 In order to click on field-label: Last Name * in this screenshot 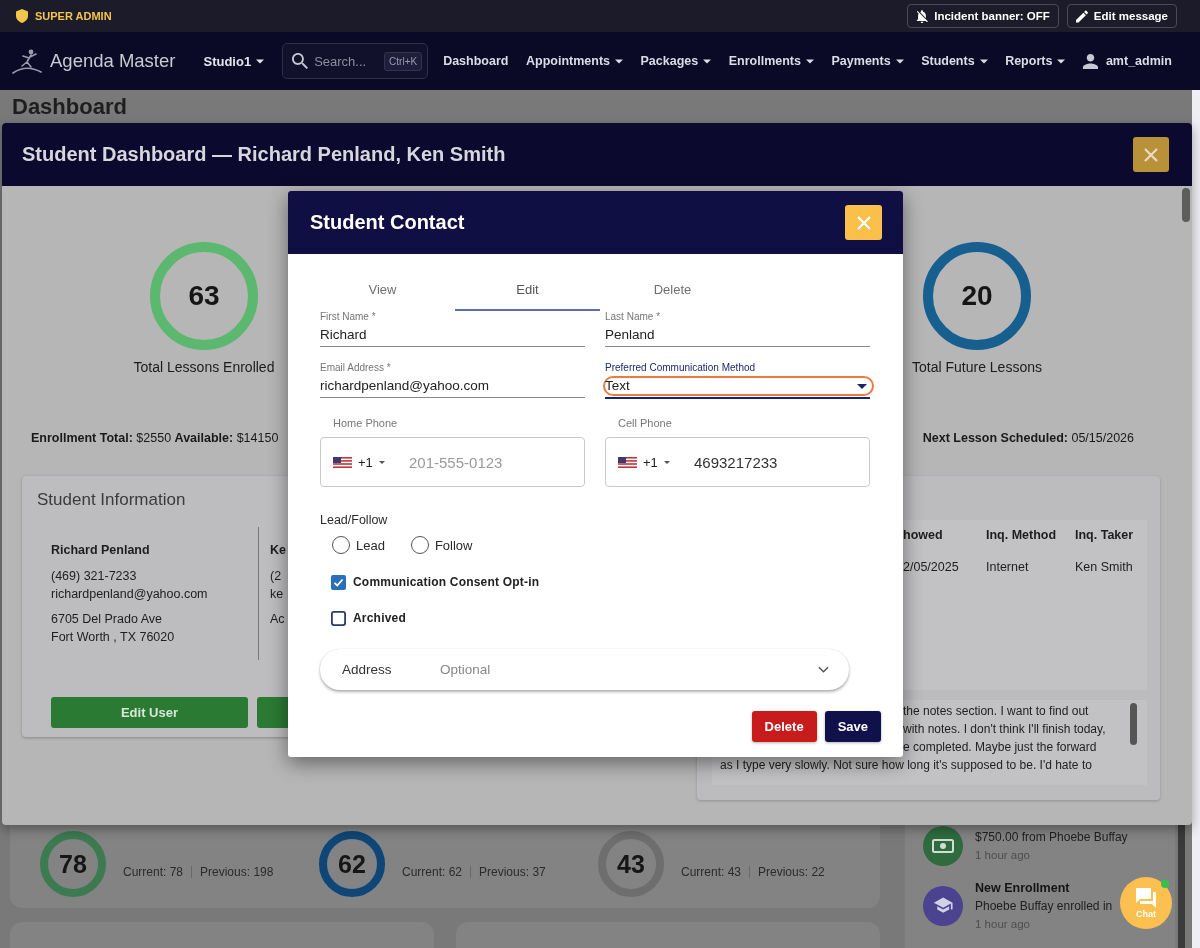, I will do `click(633, 317)`.